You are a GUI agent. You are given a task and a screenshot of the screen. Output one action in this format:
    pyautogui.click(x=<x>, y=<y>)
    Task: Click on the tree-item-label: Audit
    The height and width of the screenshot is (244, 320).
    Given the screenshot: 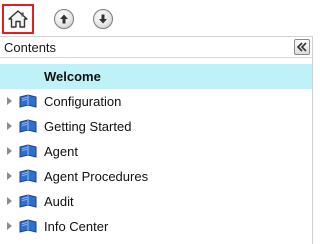 What is the action you would take?
    pyautogui.click(x=59, y=201)
    